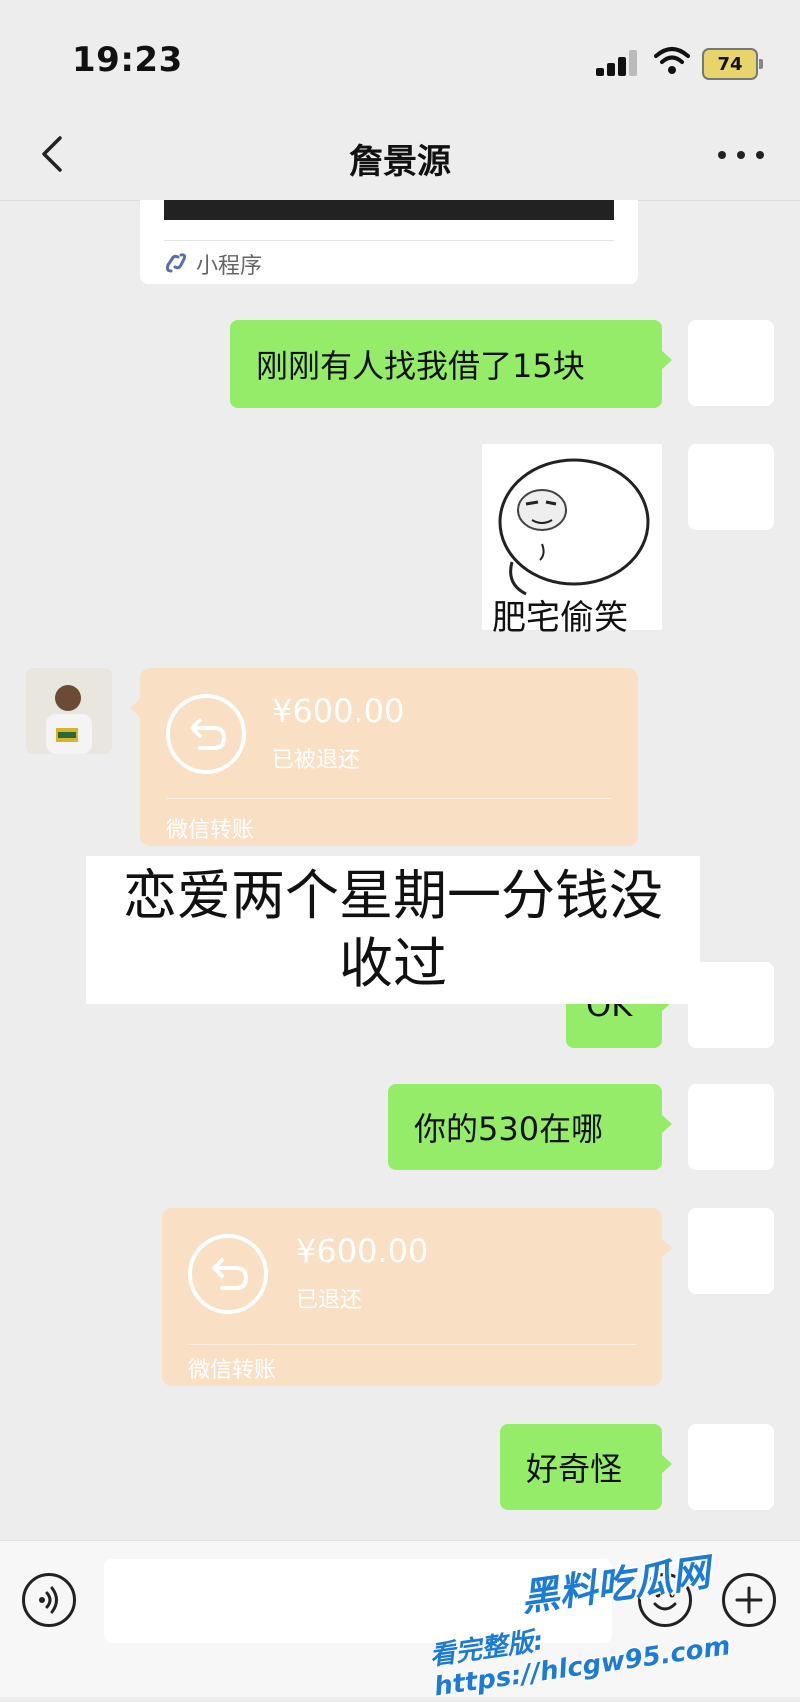 The height and width of the screenshot is (1702, 800). I want to click on avatar-photo, so click(69, 711).